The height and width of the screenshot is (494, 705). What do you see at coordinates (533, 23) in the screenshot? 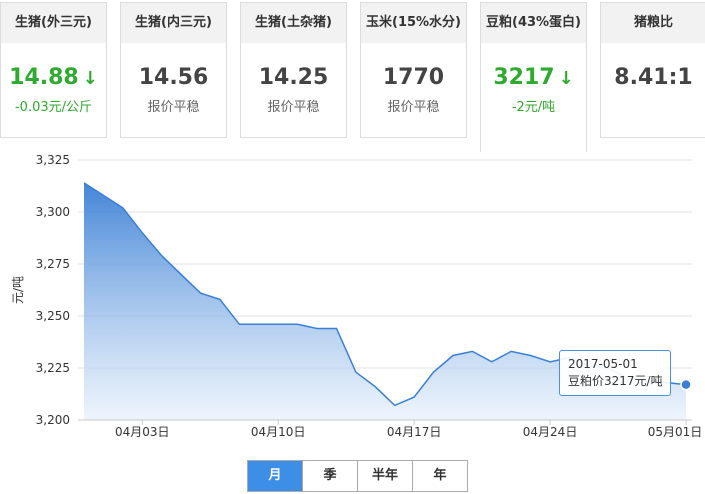
I see `price-card-title: 豆粕(43%蛋白)` at bounding box center [533, 23].